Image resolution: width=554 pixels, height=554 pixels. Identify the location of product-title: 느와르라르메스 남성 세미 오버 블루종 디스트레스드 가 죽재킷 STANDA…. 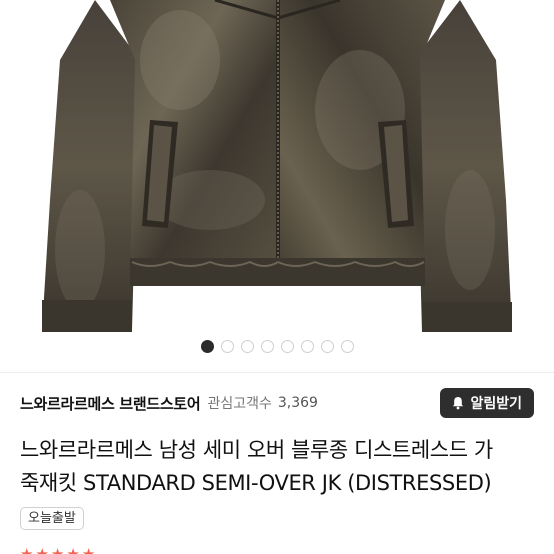
(280, 467).